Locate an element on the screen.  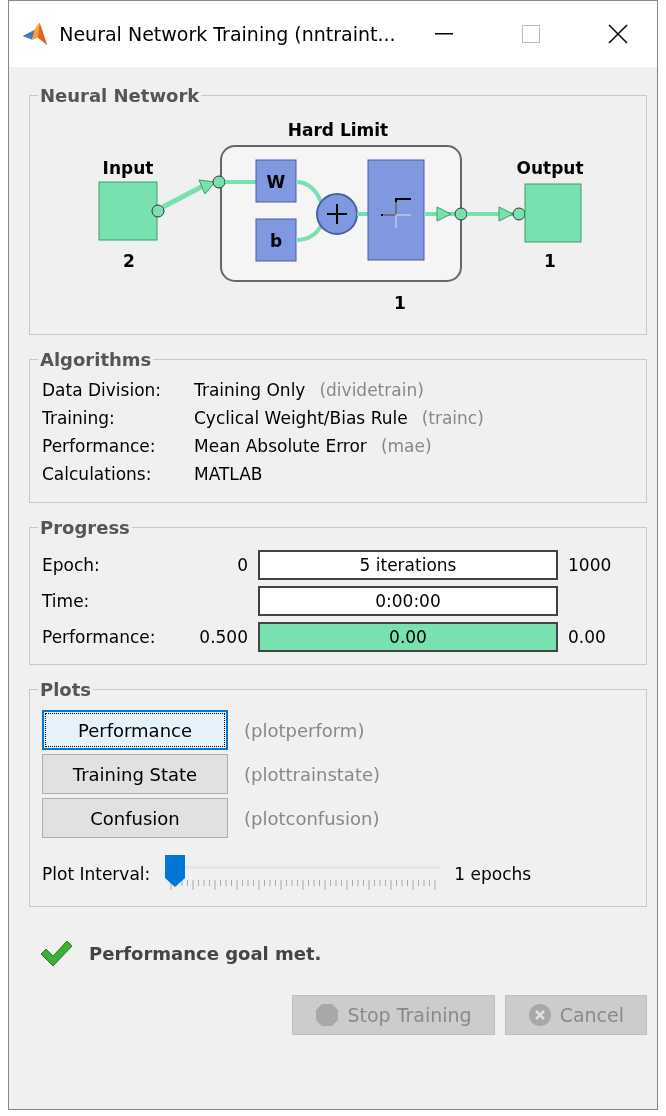
field-value: Training Only is located at coordinates (250, 390).